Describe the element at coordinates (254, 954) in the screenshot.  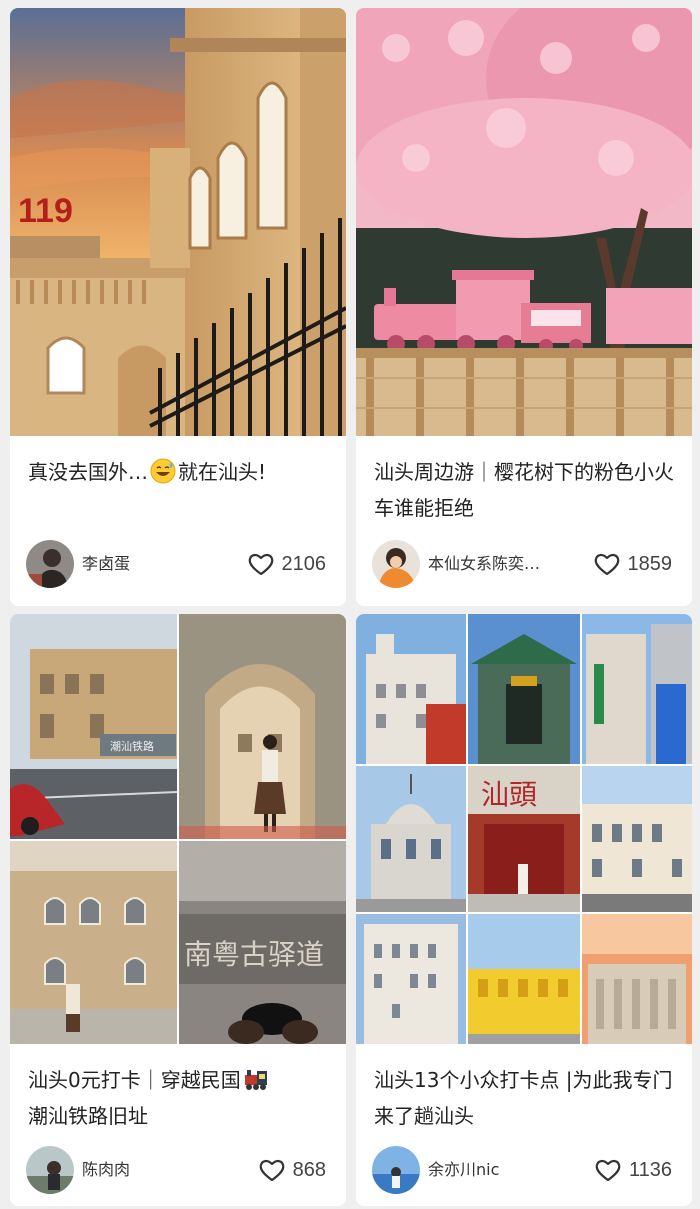
I see `cover-sign-text: 南粤古驿道` at that location.